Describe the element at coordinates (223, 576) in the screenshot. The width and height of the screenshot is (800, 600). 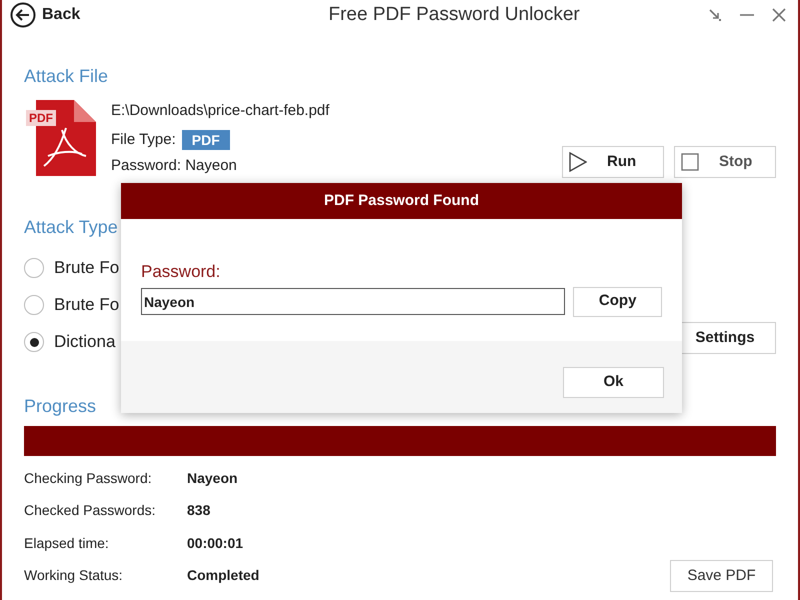
I see `stat-value: Completed` at that location.